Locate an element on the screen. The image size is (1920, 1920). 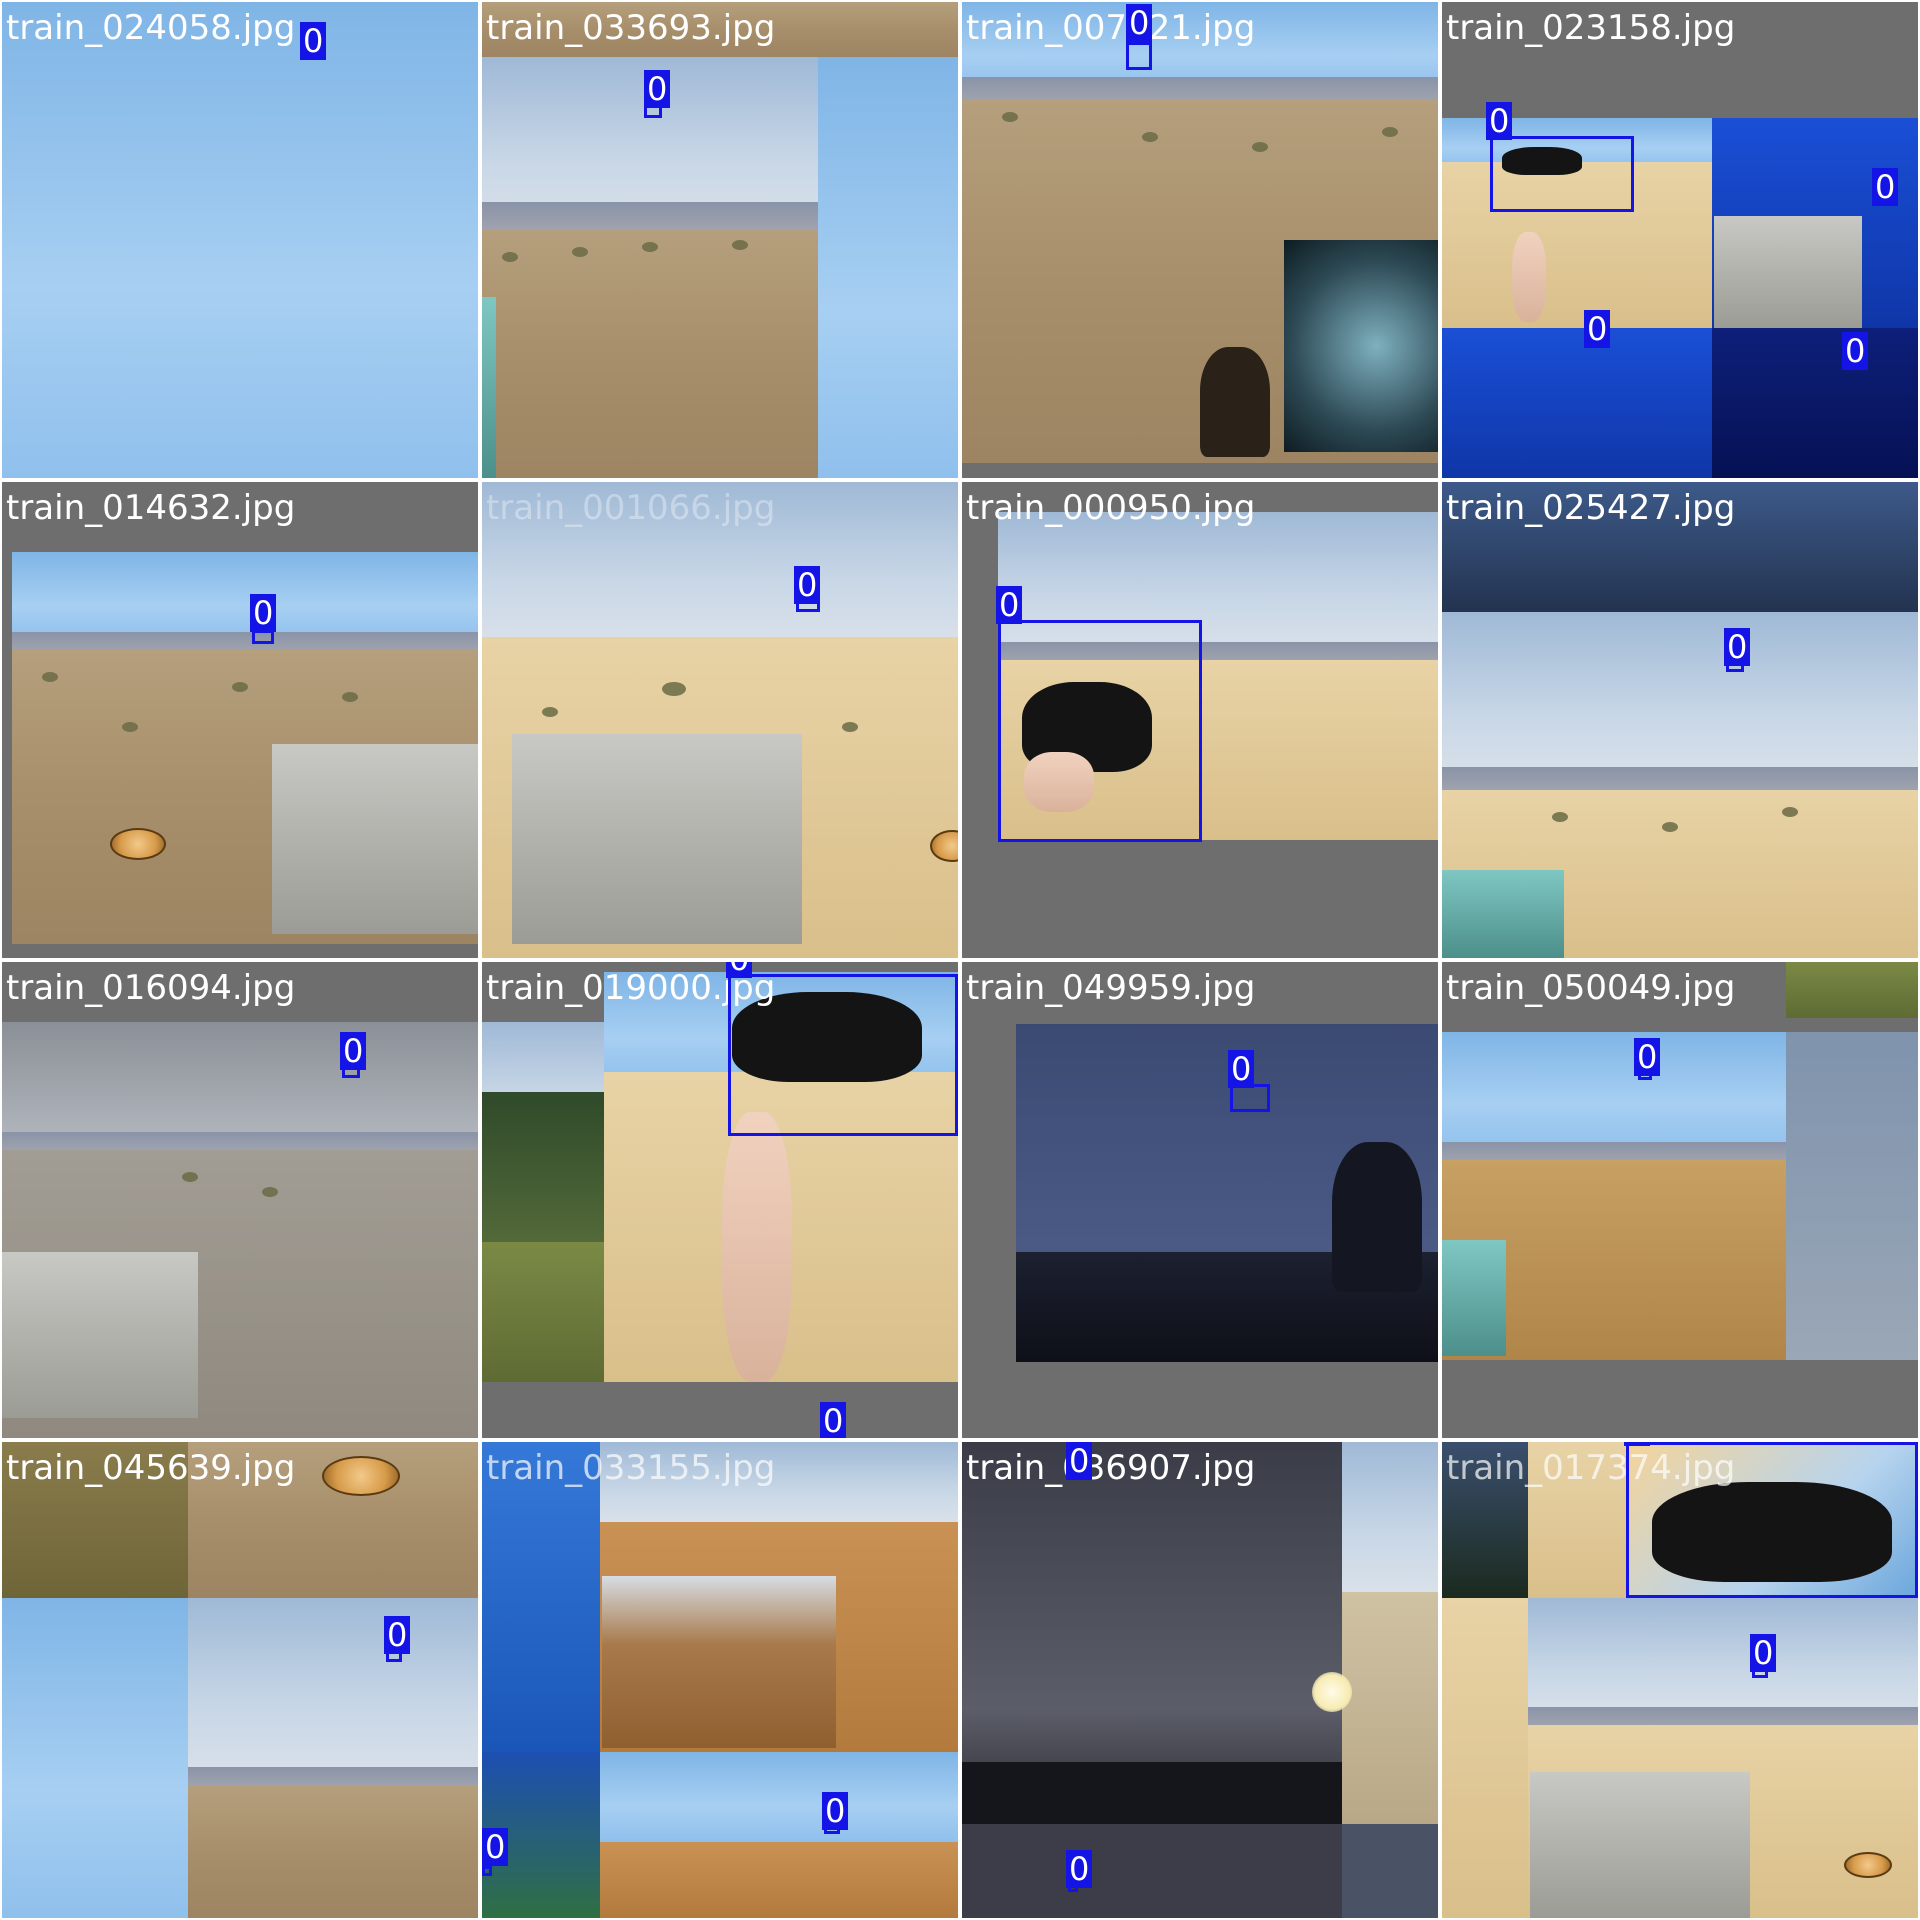
mosaic-tile-train-023158: train_023158.jpg 0 0 0 0 is located at coordinates (1680, 240).